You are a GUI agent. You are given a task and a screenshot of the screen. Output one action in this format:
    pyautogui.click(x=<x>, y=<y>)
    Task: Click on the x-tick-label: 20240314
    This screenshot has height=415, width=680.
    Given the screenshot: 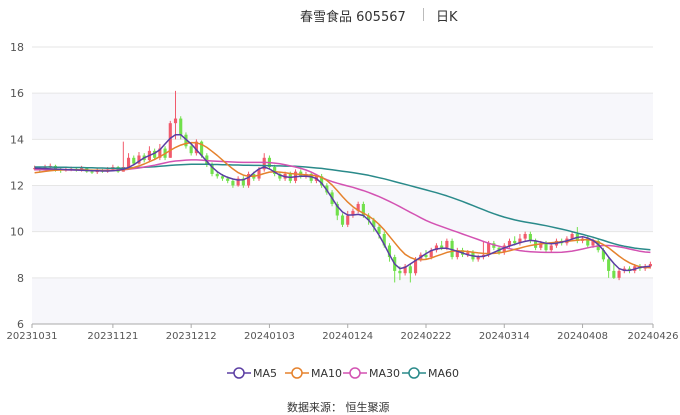 What is the action you would take?
    pyautogui.click(x=504, y=336)
    